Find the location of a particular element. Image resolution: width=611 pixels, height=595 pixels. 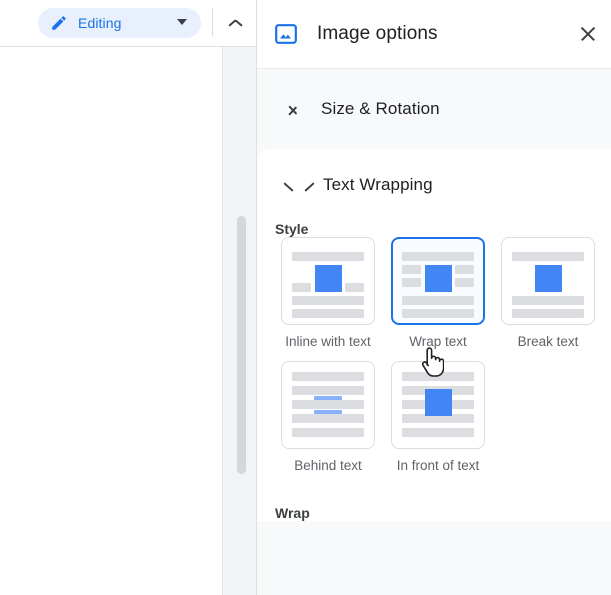

behind-text-thumbnail is located at coordinates (328, 405).